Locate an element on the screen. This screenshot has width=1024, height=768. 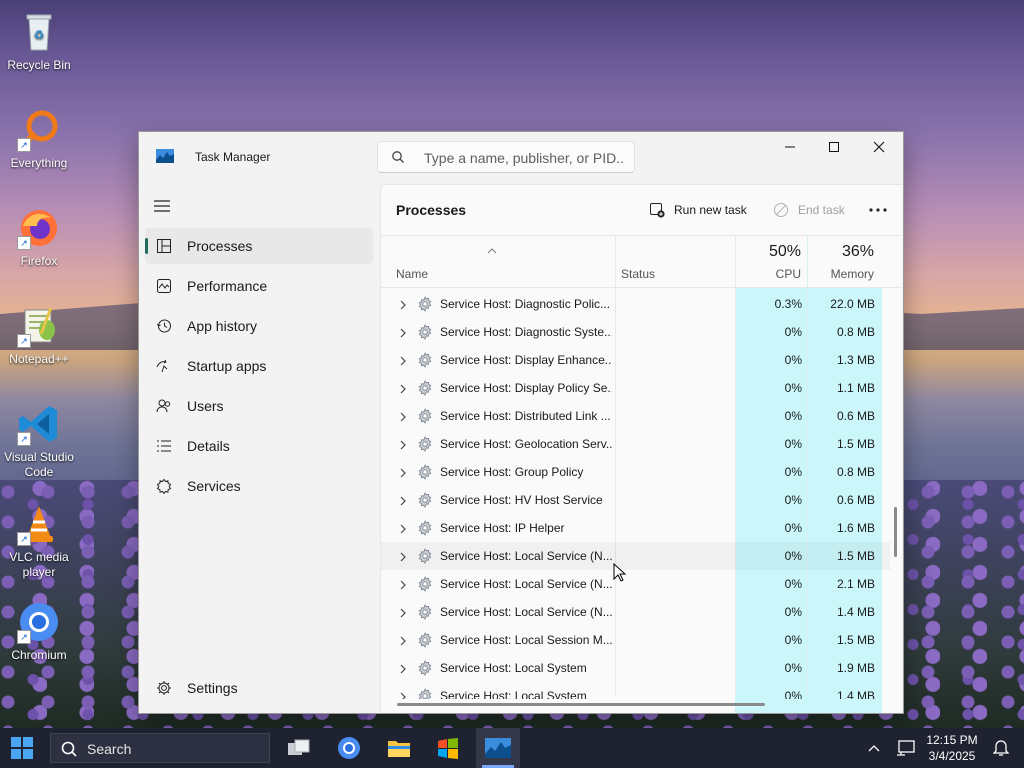
end-task-button: End task is located at coordinates (808, 210).